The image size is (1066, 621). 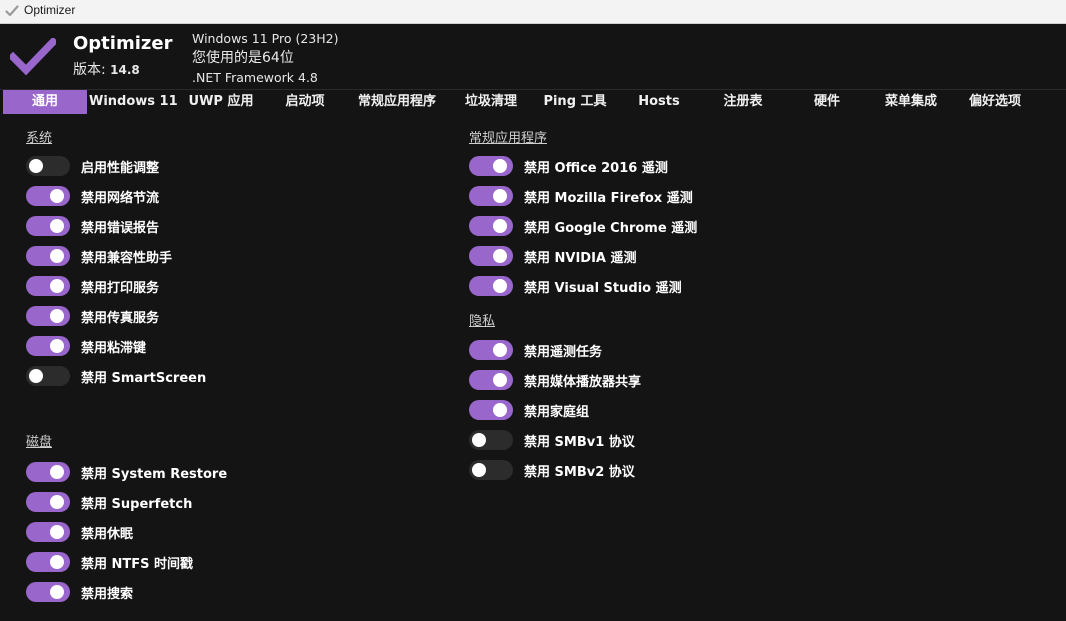 I want to click on window-title: Optimizer, so click(x=50, y=10).